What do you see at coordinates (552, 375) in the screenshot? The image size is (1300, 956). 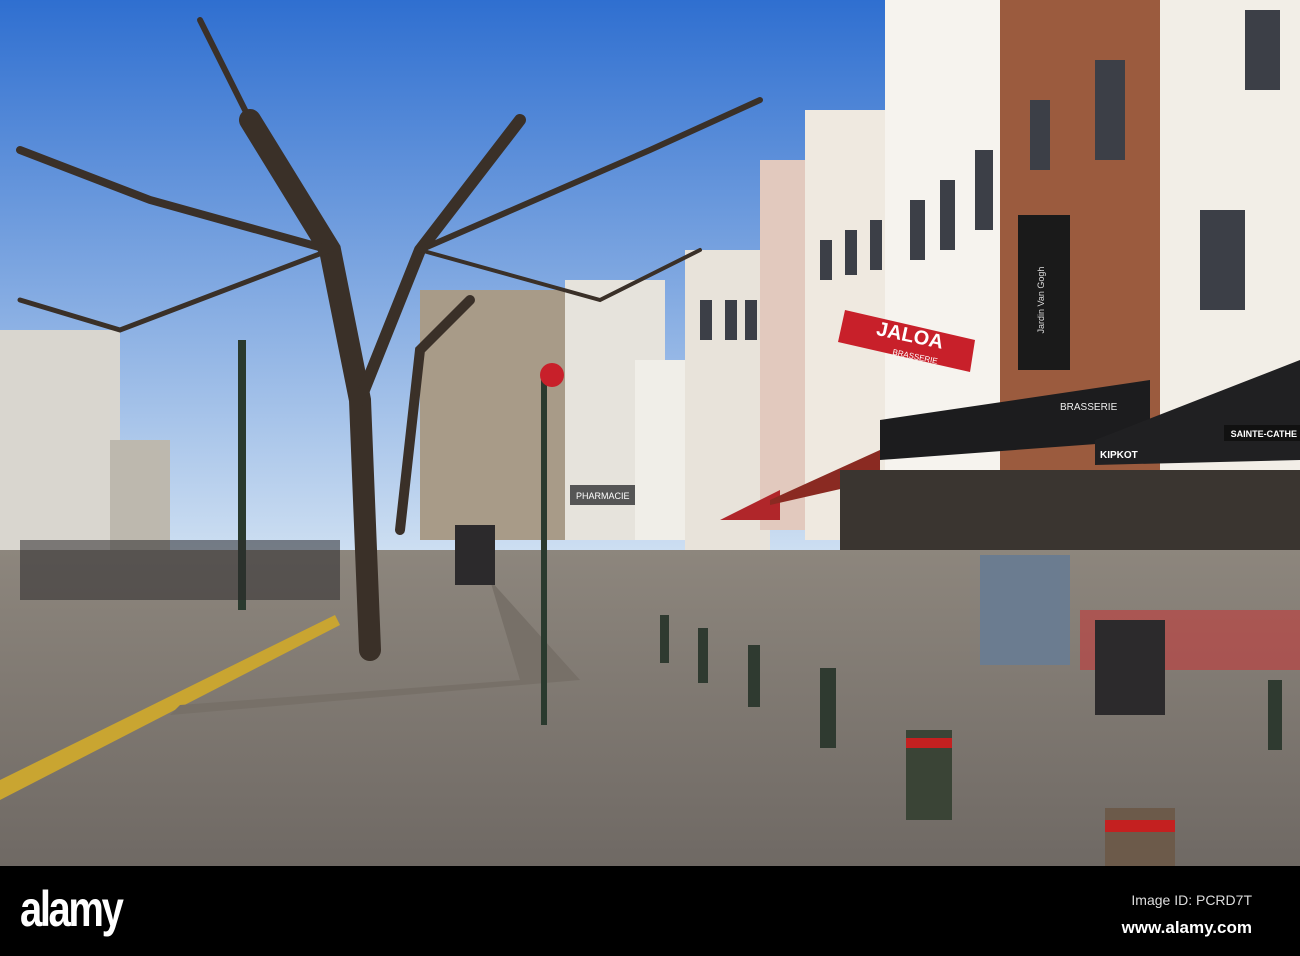 I see `no-entry-sign` at bounding box center [552, 375].